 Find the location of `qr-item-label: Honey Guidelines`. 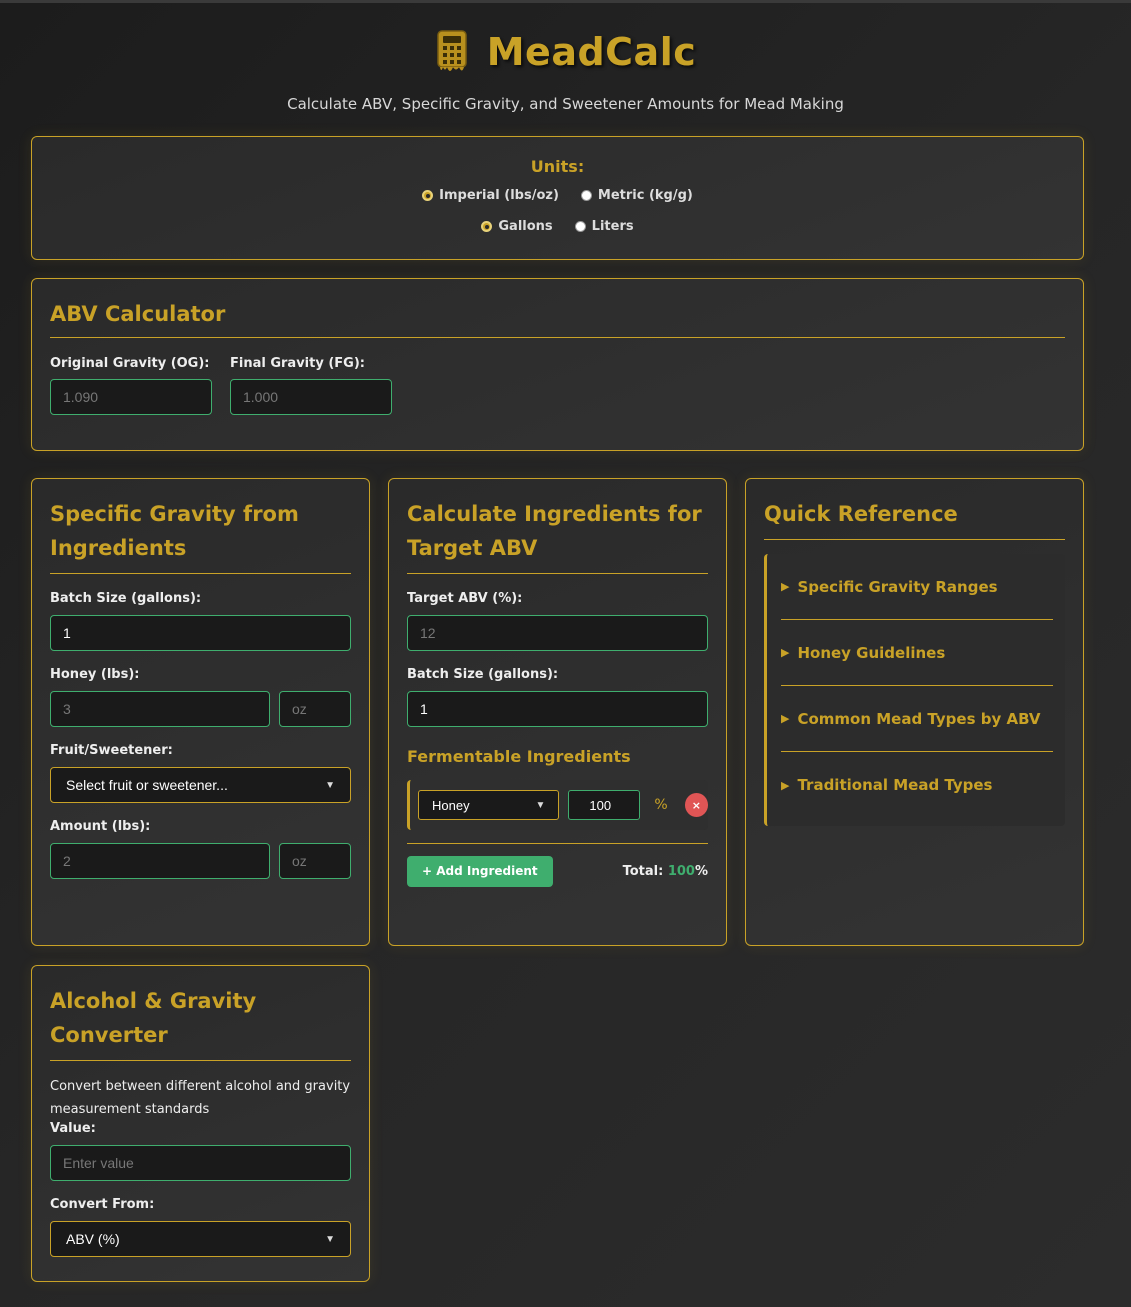

qr-item-label: Honey Guidelines is located at coordinates (871, 652).